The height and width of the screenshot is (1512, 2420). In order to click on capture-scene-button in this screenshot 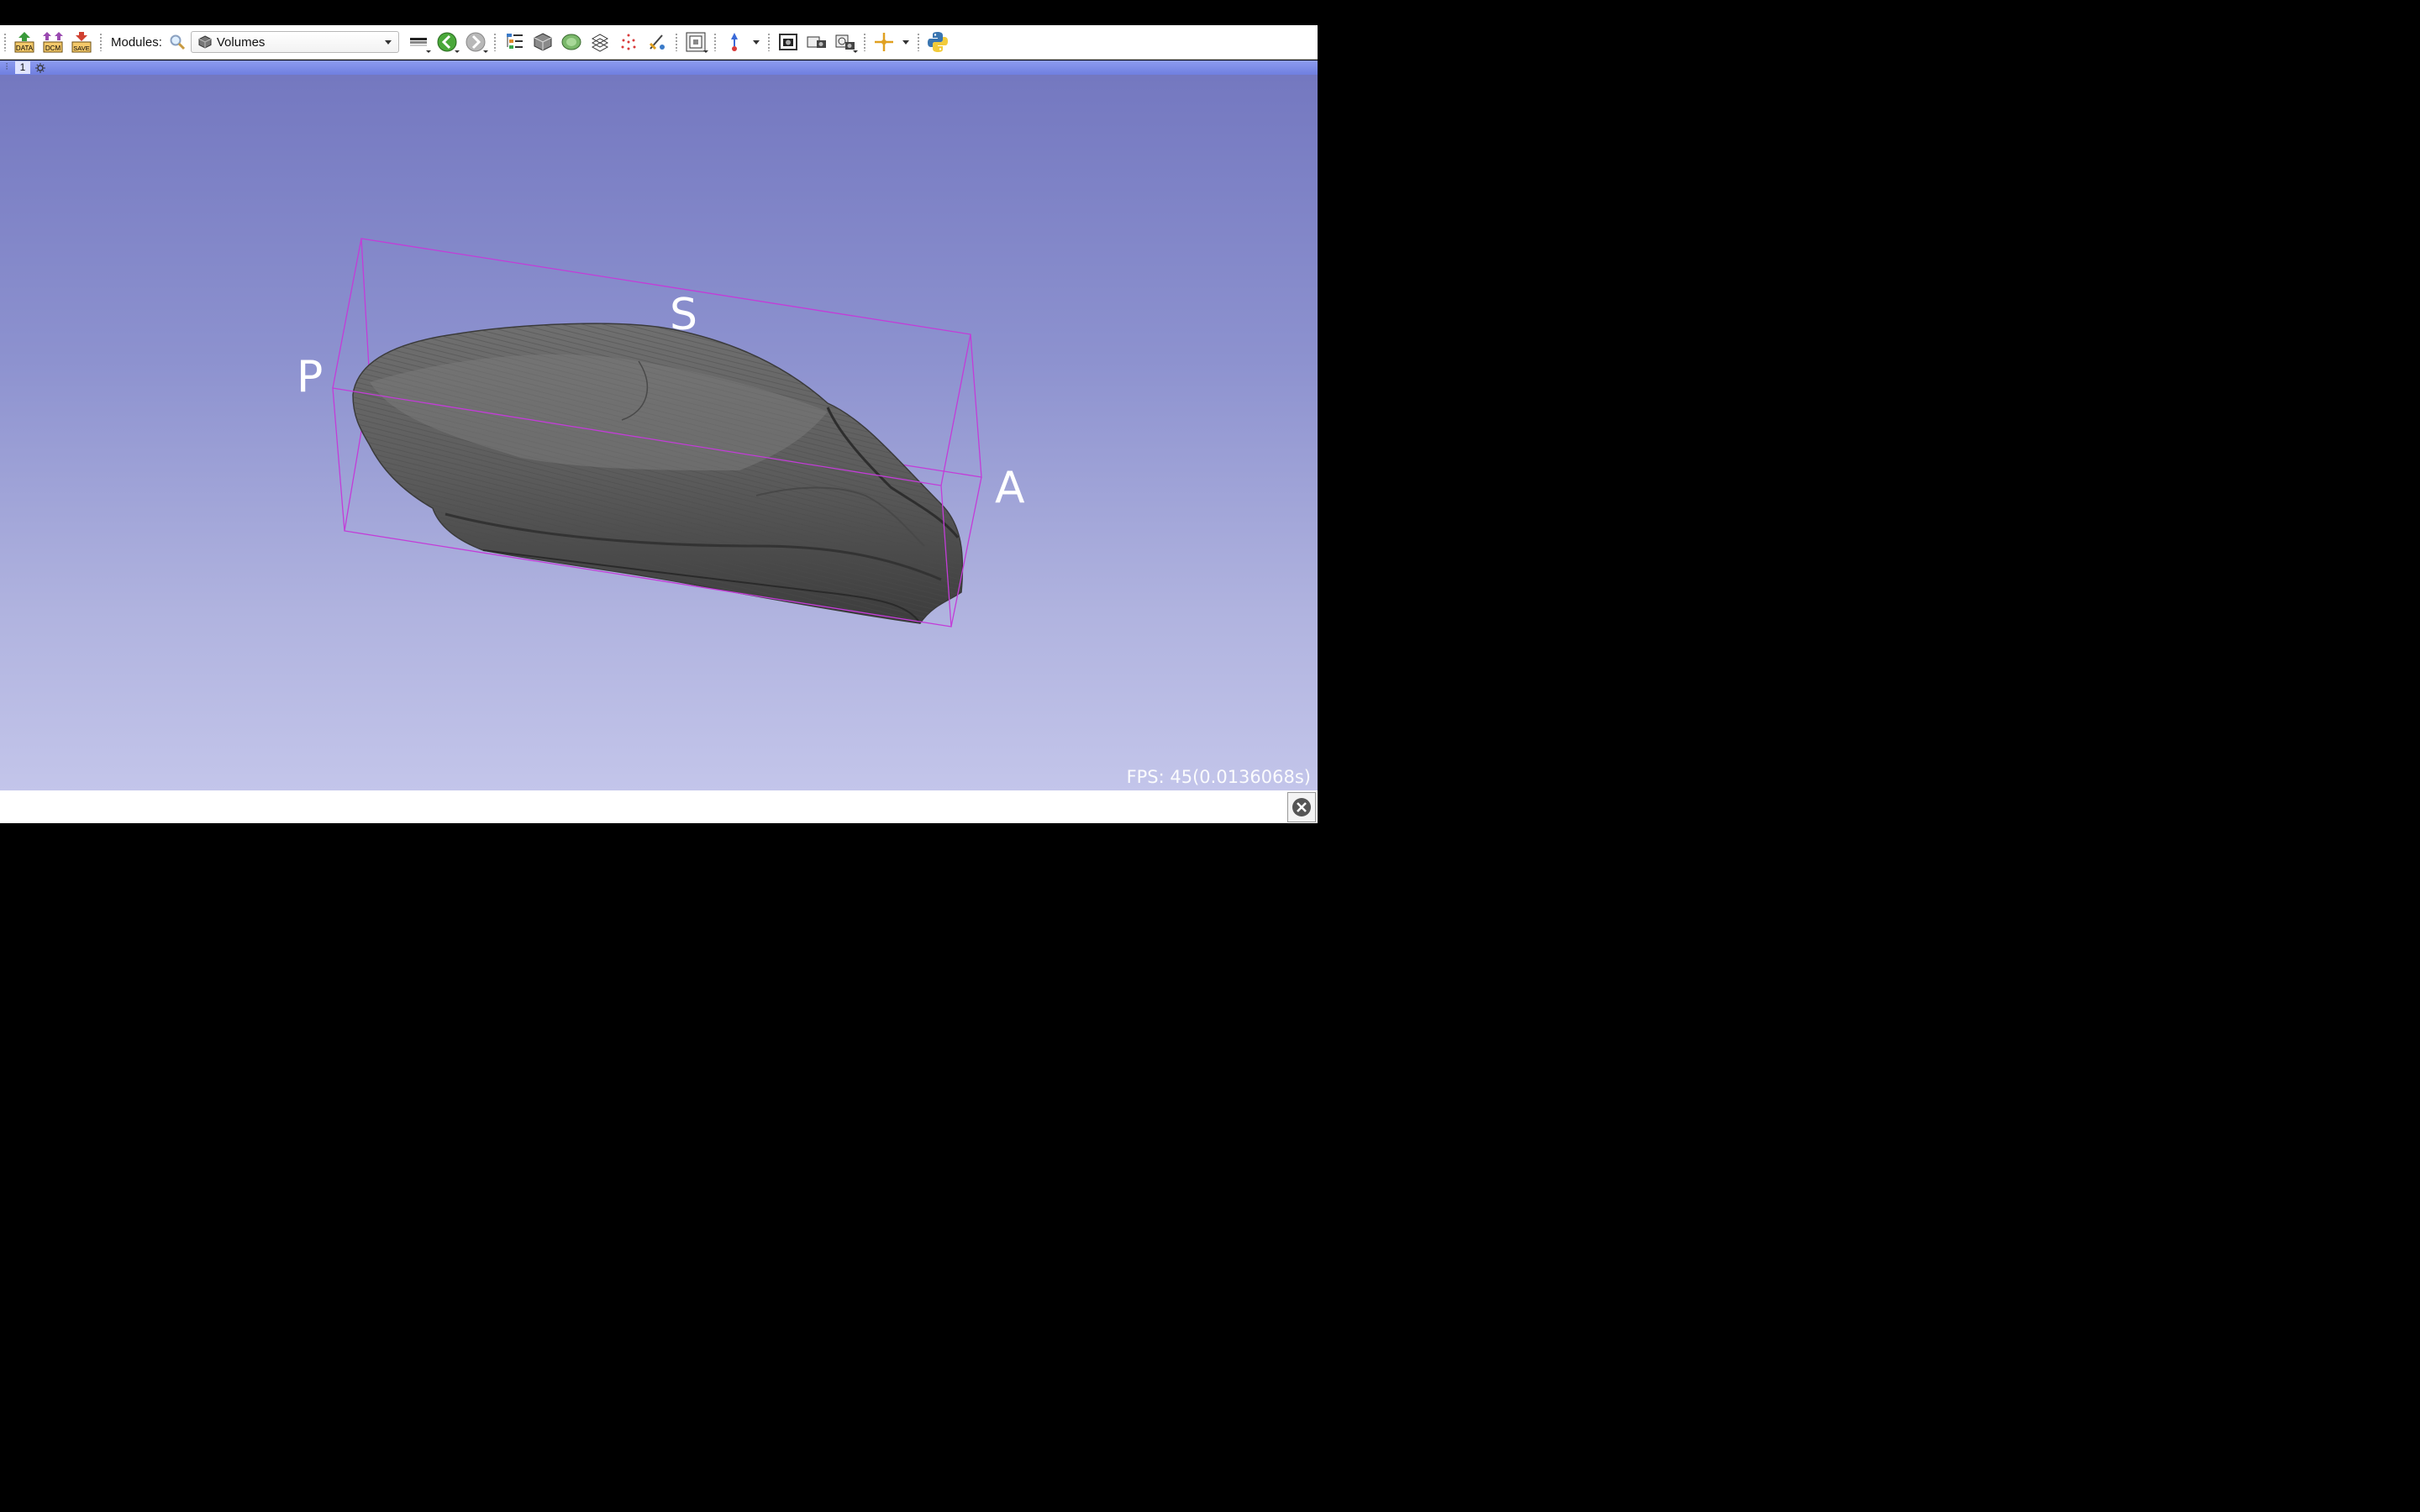, I will do `click(845, 42)`.